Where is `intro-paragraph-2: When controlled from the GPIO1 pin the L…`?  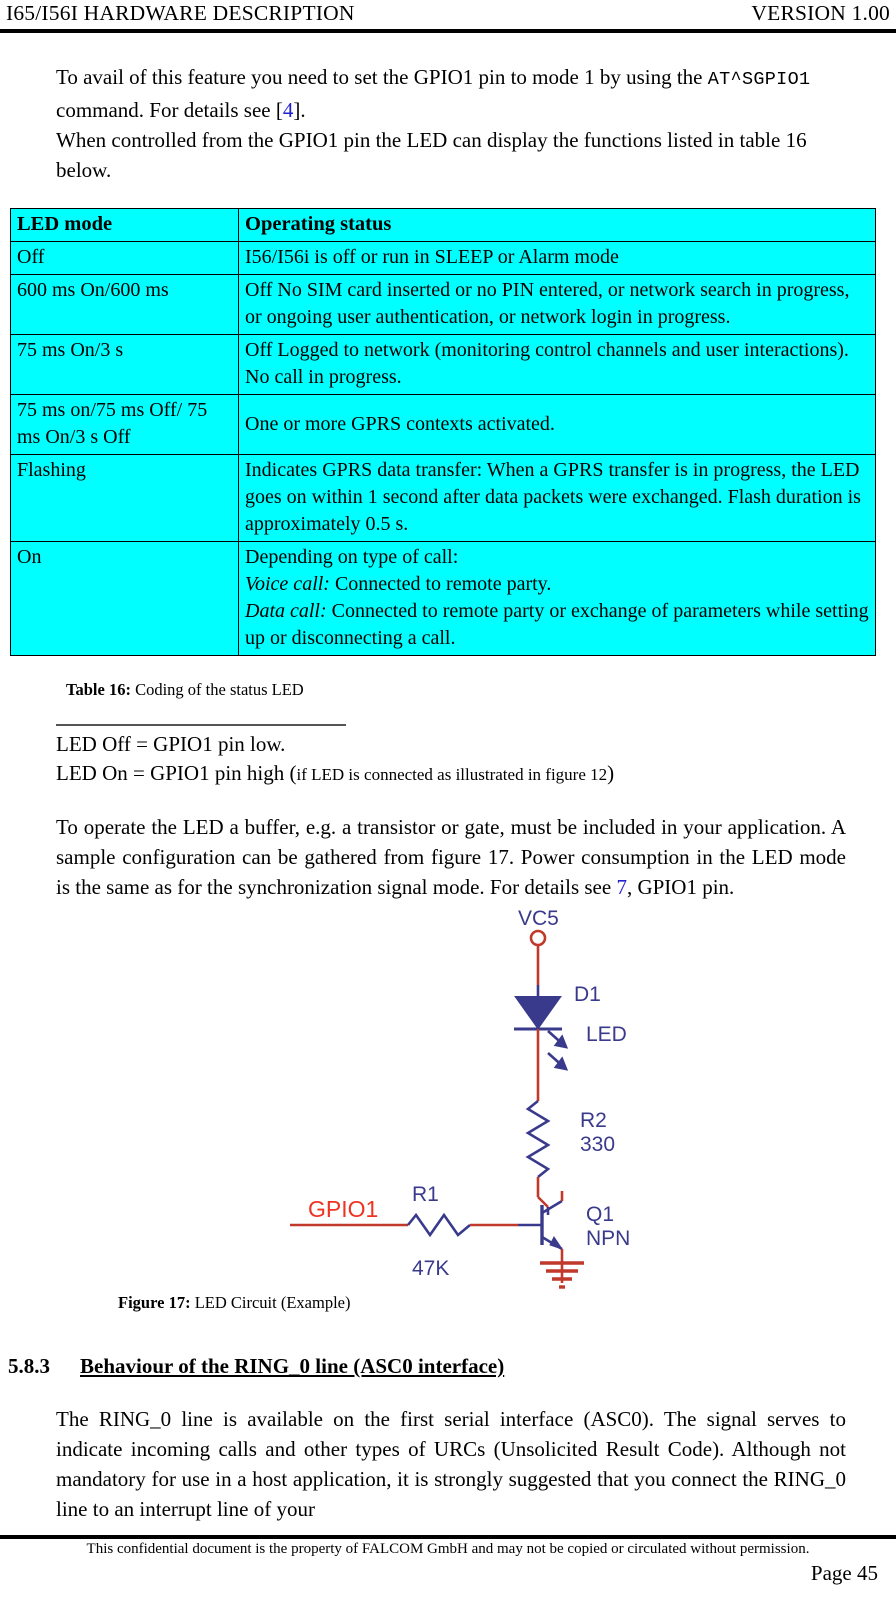
intro-paragraph-2: When controlled from the GPIO1 pin the L… is located at coordinates (431, 155).